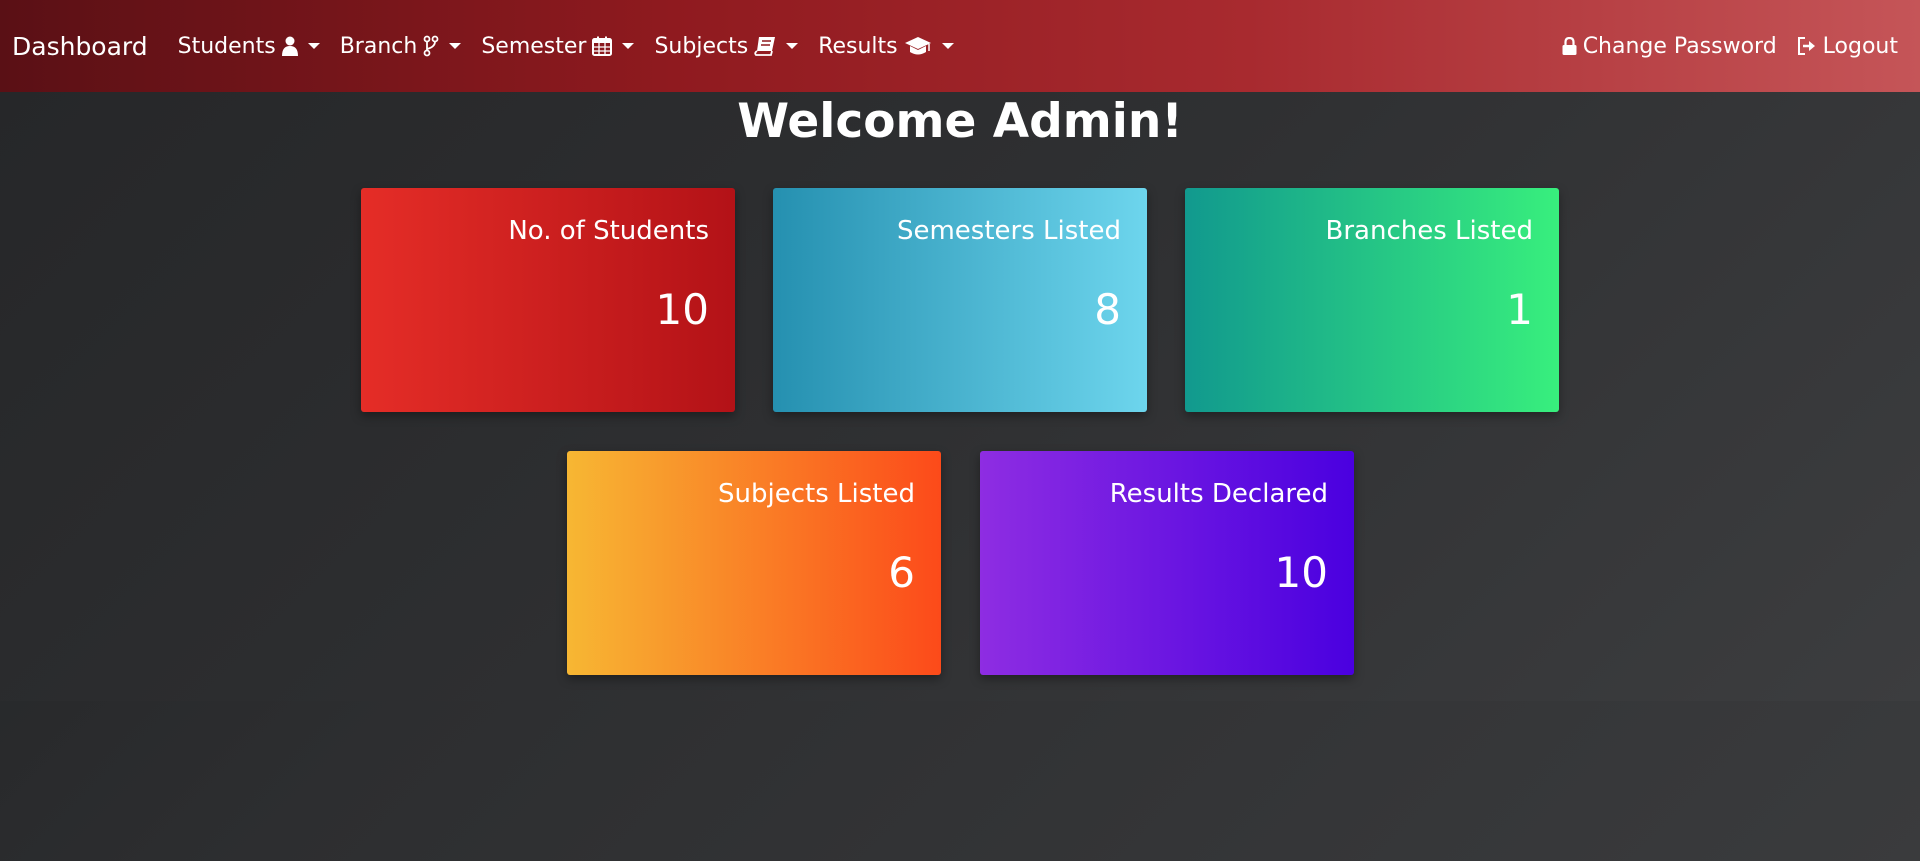 The height and width of the screenshot is (861, 1920). Describe the element at coordinates (1167, 563) in the screenshot. I see `card-results: Results Declared 10` at that location.